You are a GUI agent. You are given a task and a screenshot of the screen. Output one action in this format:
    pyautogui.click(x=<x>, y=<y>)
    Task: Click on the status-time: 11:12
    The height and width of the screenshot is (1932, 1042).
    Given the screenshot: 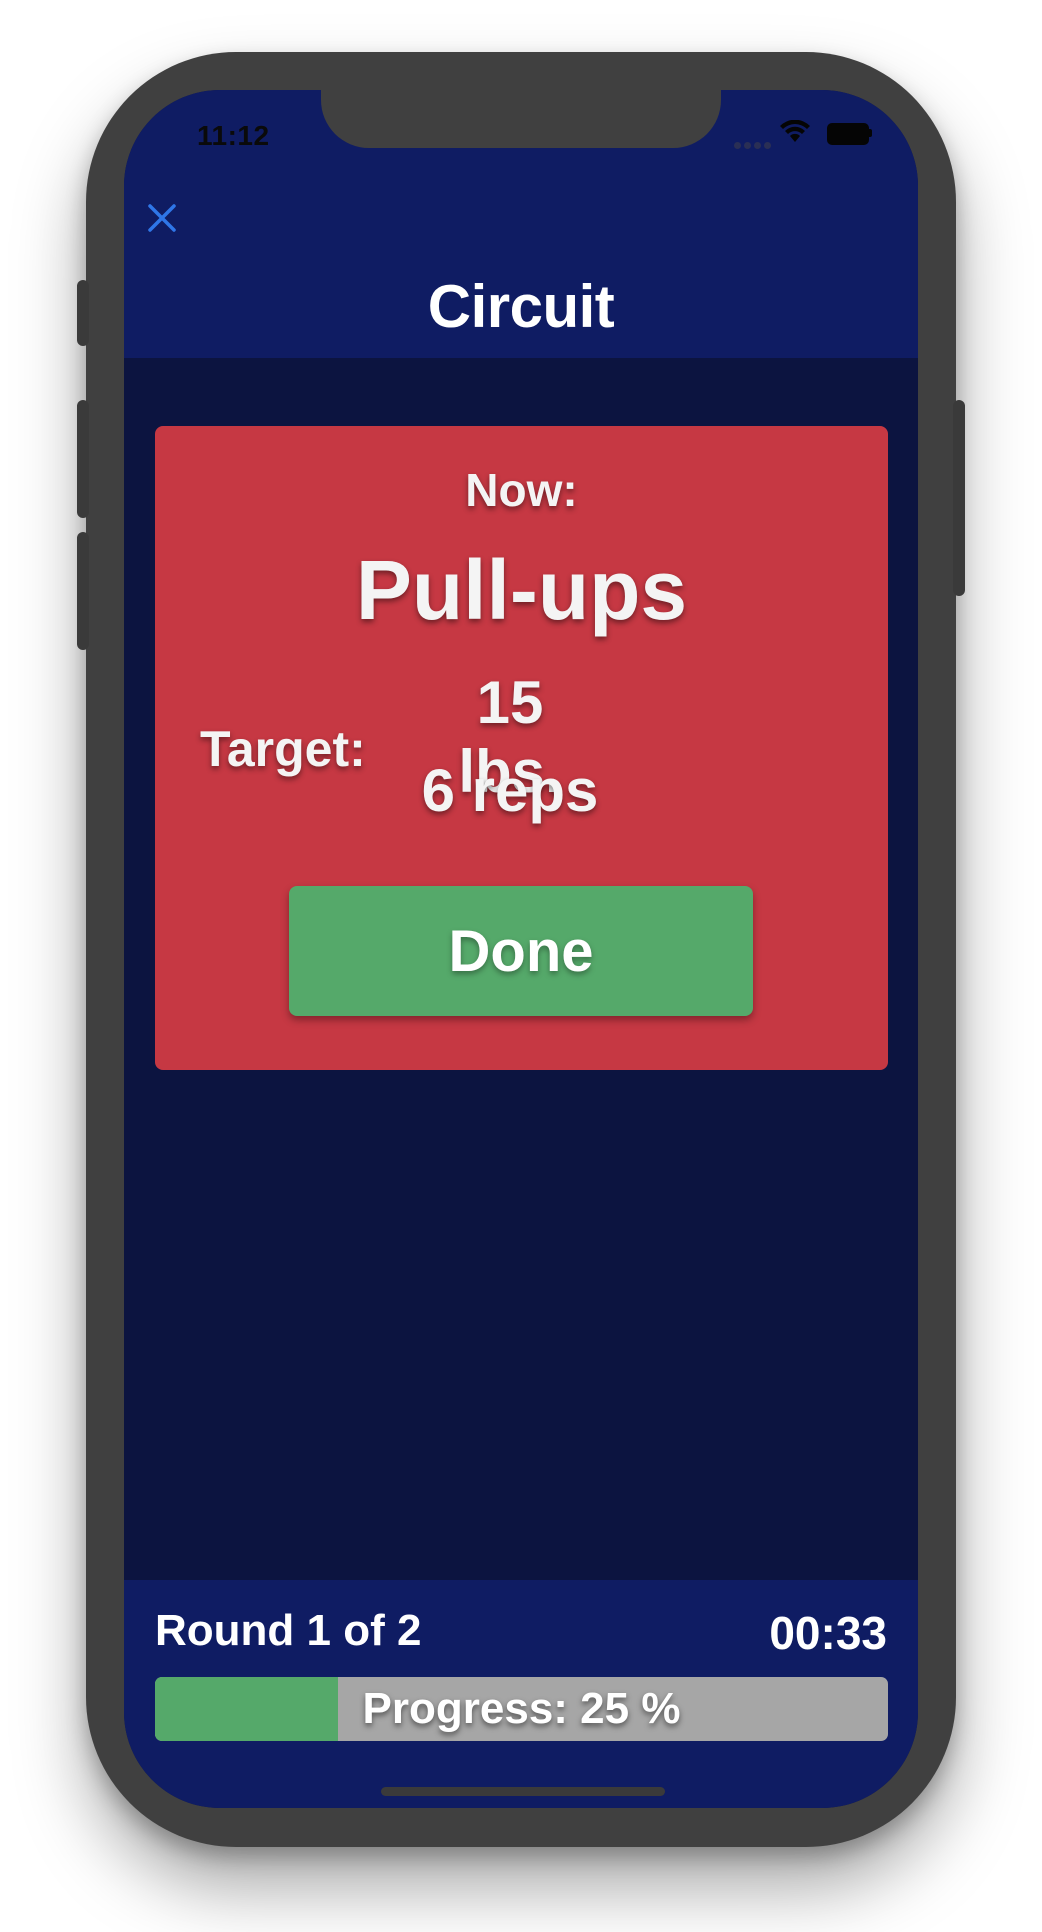 What is the action you would take?
    pyautogui.click(x=233, y=135)
    